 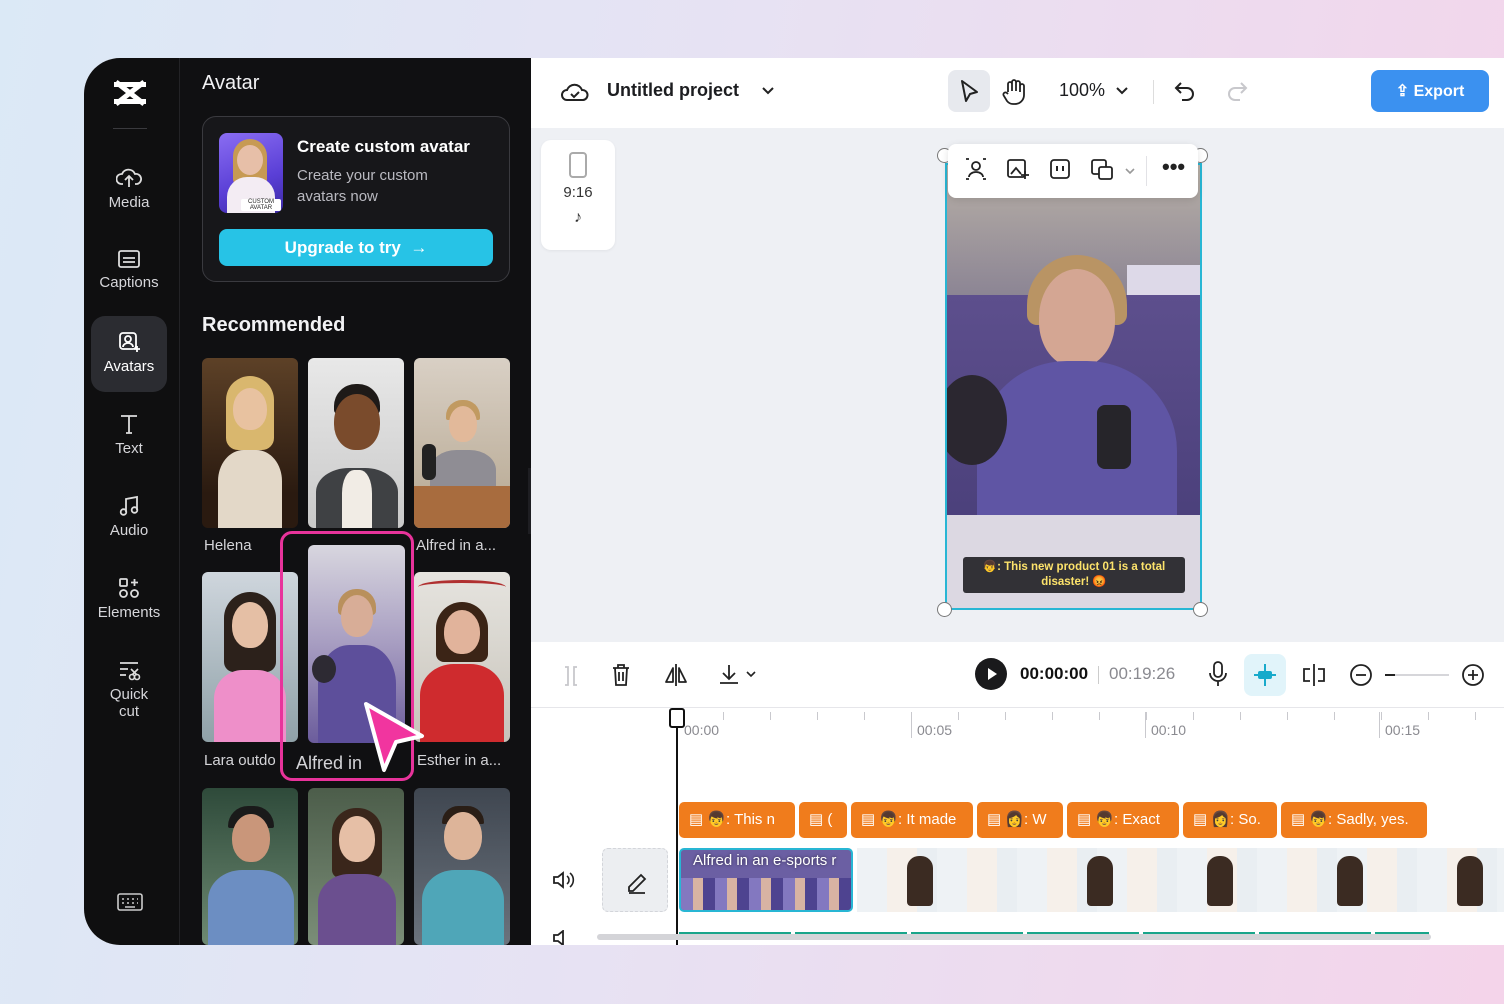 I want to click on replace-media-icon, so click(x=1102, y=171).